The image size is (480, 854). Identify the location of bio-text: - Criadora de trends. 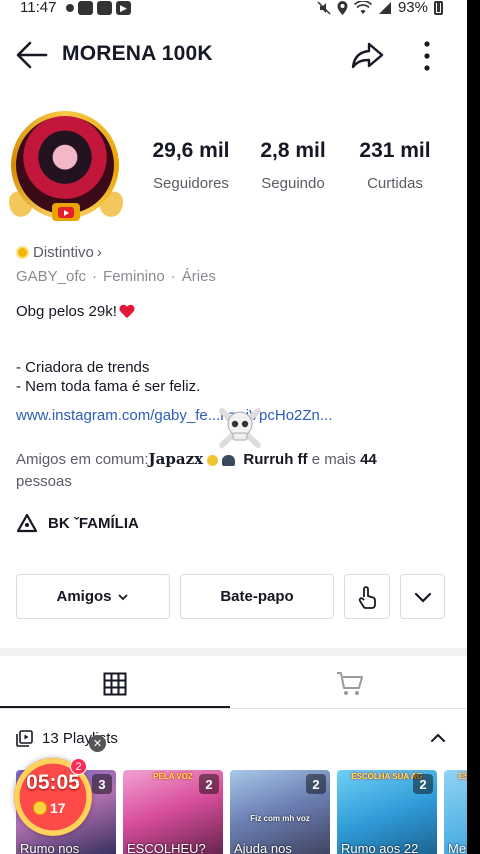
(83, 367).